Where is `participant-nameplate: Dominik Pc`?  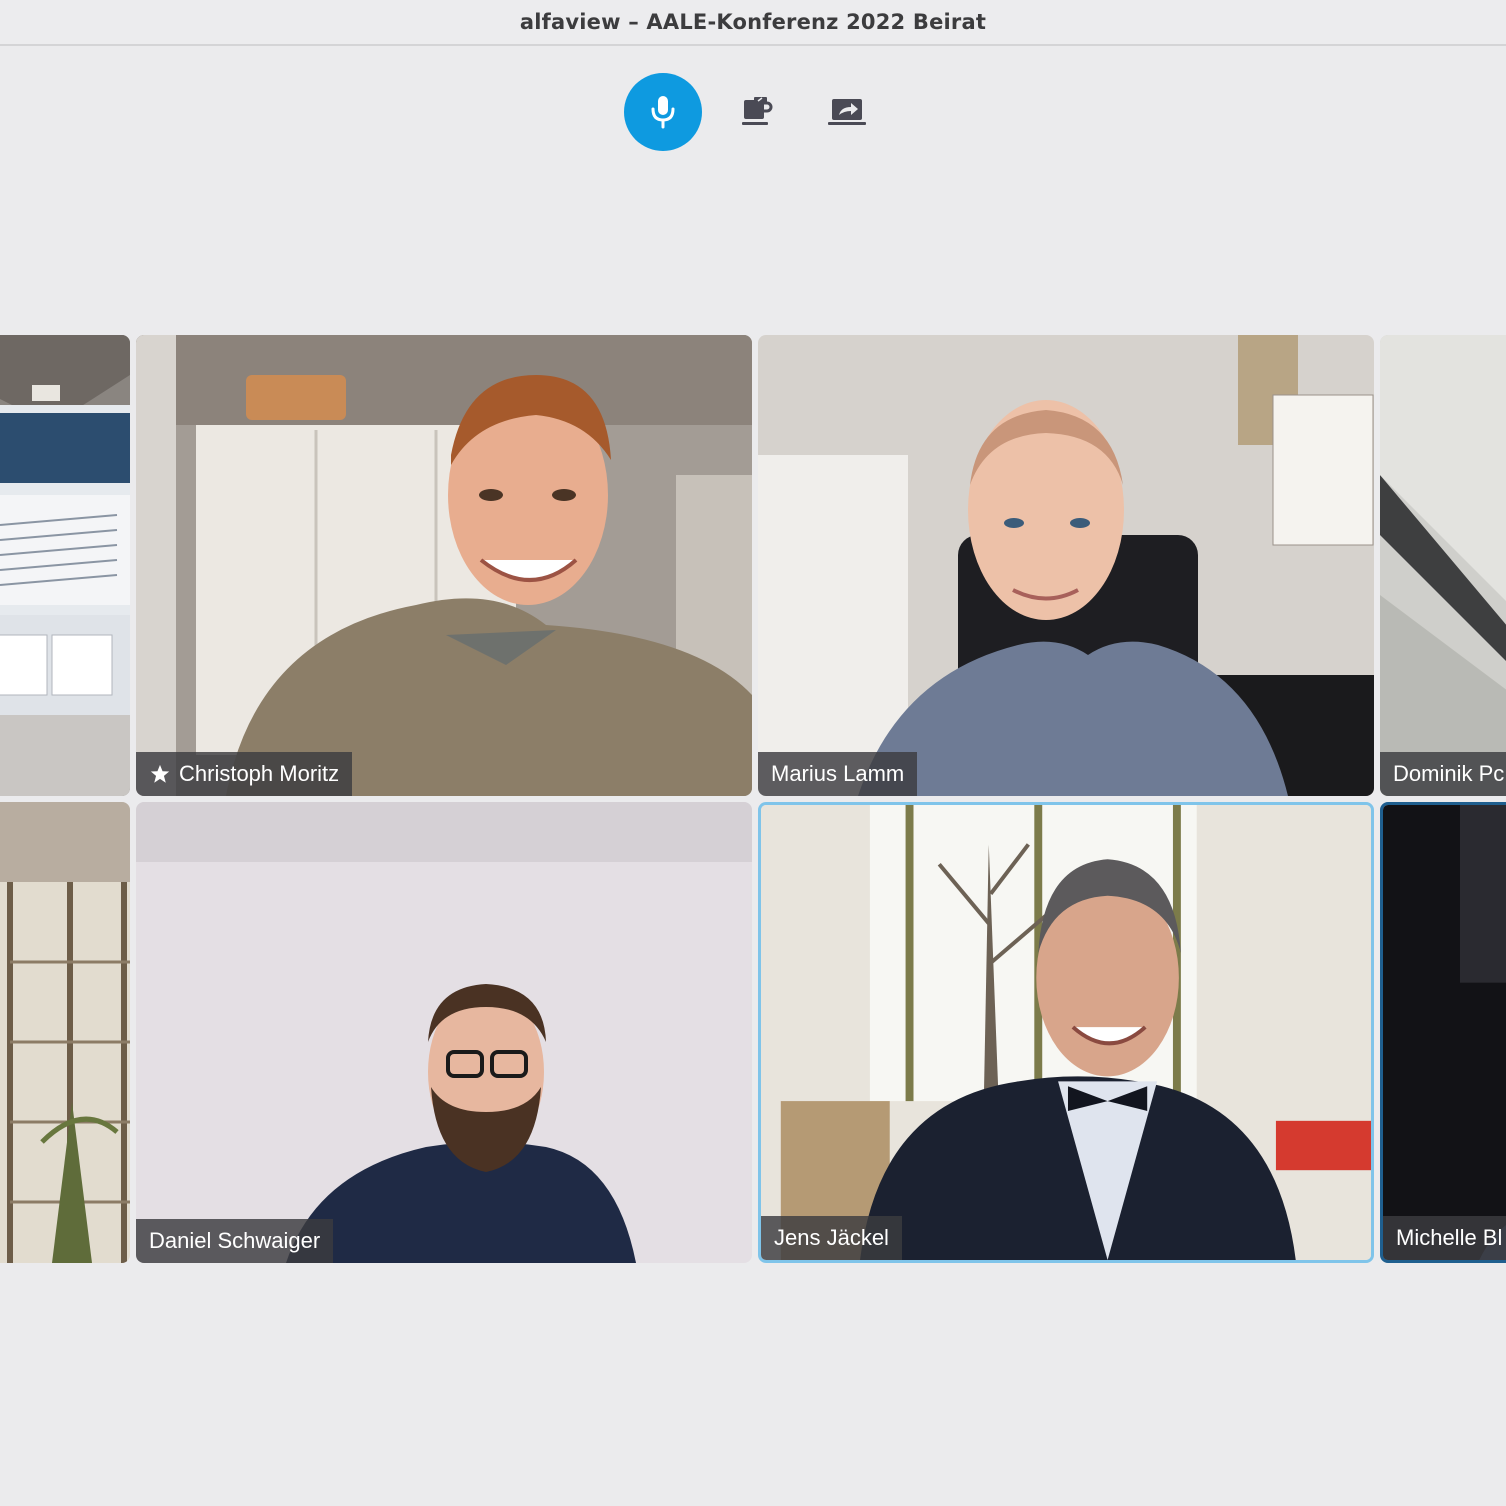 participant-nameplate: Dominik Pc is located at coordinates (1443, 774).